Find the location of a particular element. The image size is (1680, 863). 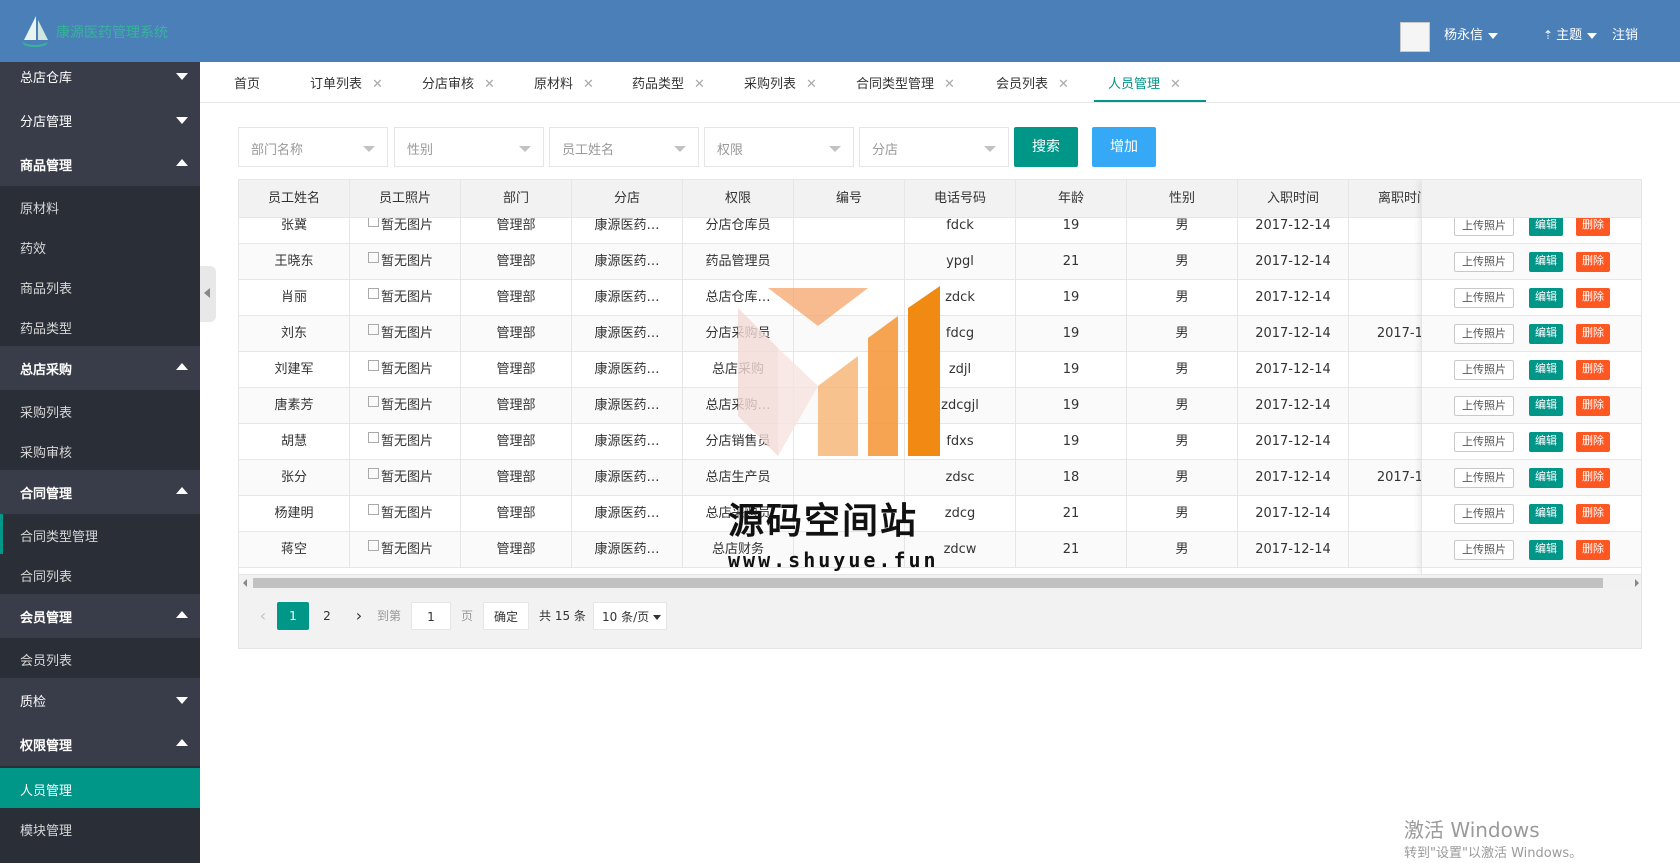

tab-drug-type: 药品类型 ✕ is located at coordinates (668, 82).